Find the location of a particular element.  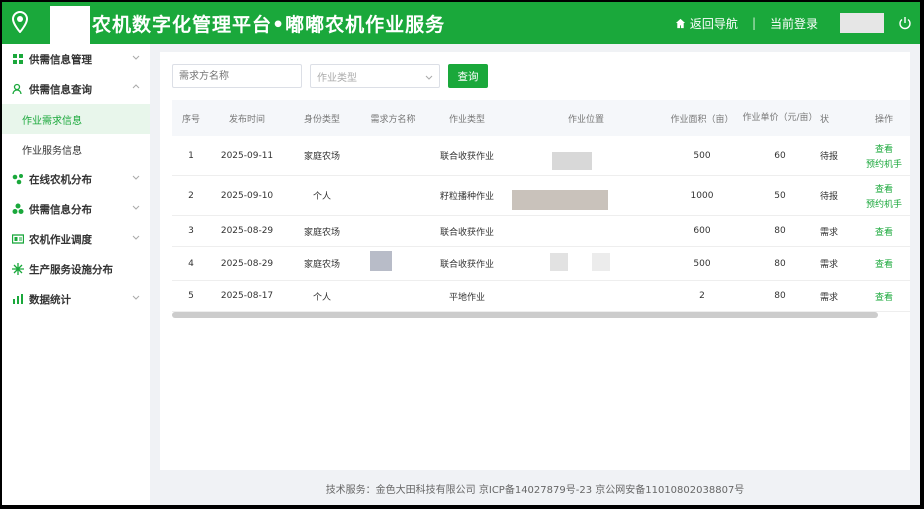

column-header: 作业单价（元/亩） is located at coordinates (780, 118).